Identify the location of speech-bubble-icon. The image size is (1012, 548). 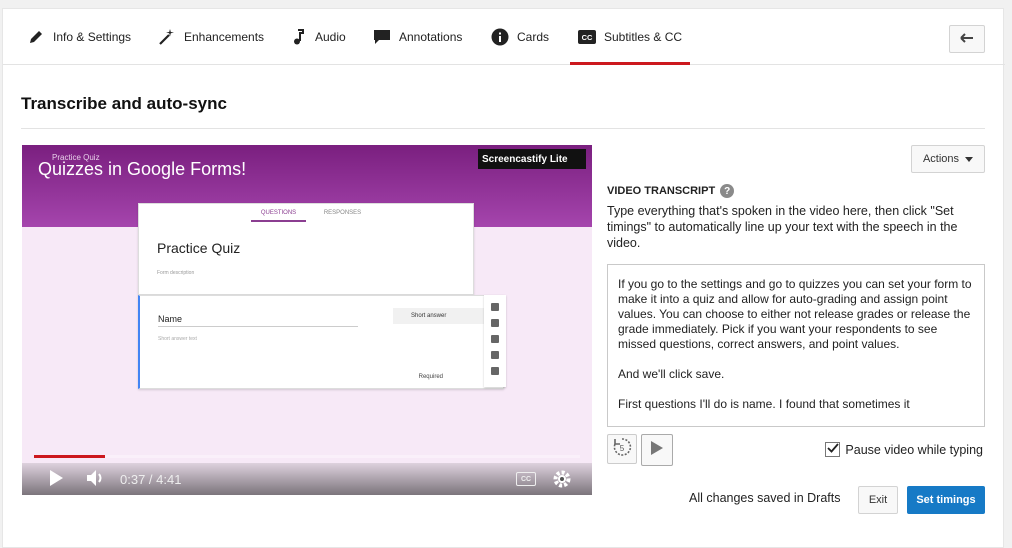
(382, 37).